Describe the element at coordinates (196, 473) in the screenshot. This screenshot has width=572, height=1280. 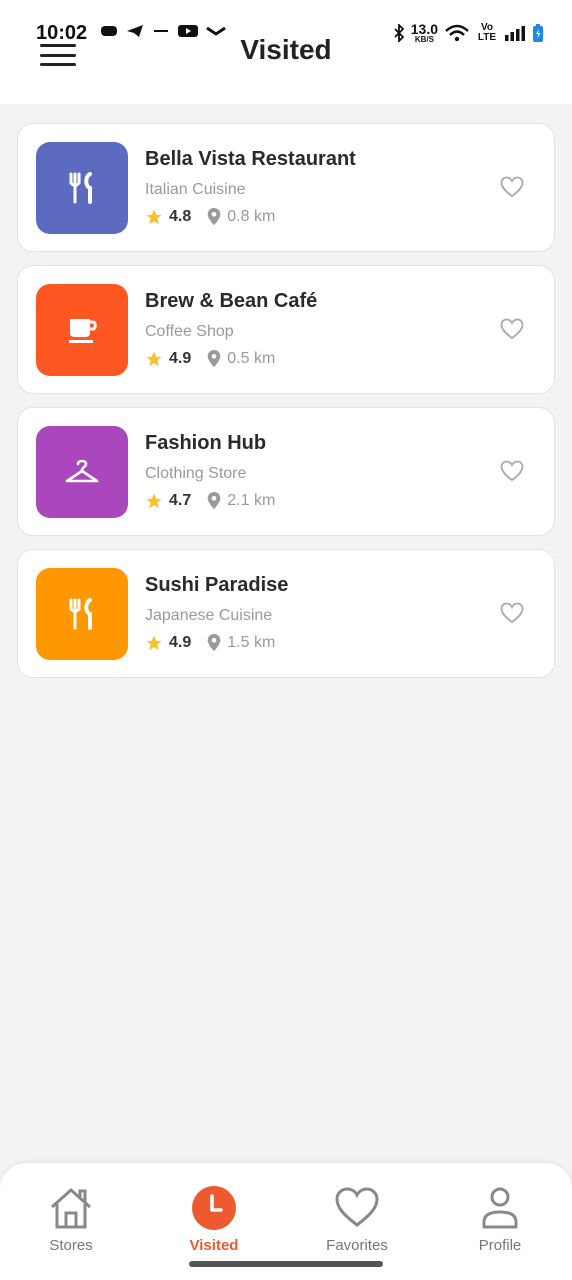
I see `store-category: Clothing Store` at that location.